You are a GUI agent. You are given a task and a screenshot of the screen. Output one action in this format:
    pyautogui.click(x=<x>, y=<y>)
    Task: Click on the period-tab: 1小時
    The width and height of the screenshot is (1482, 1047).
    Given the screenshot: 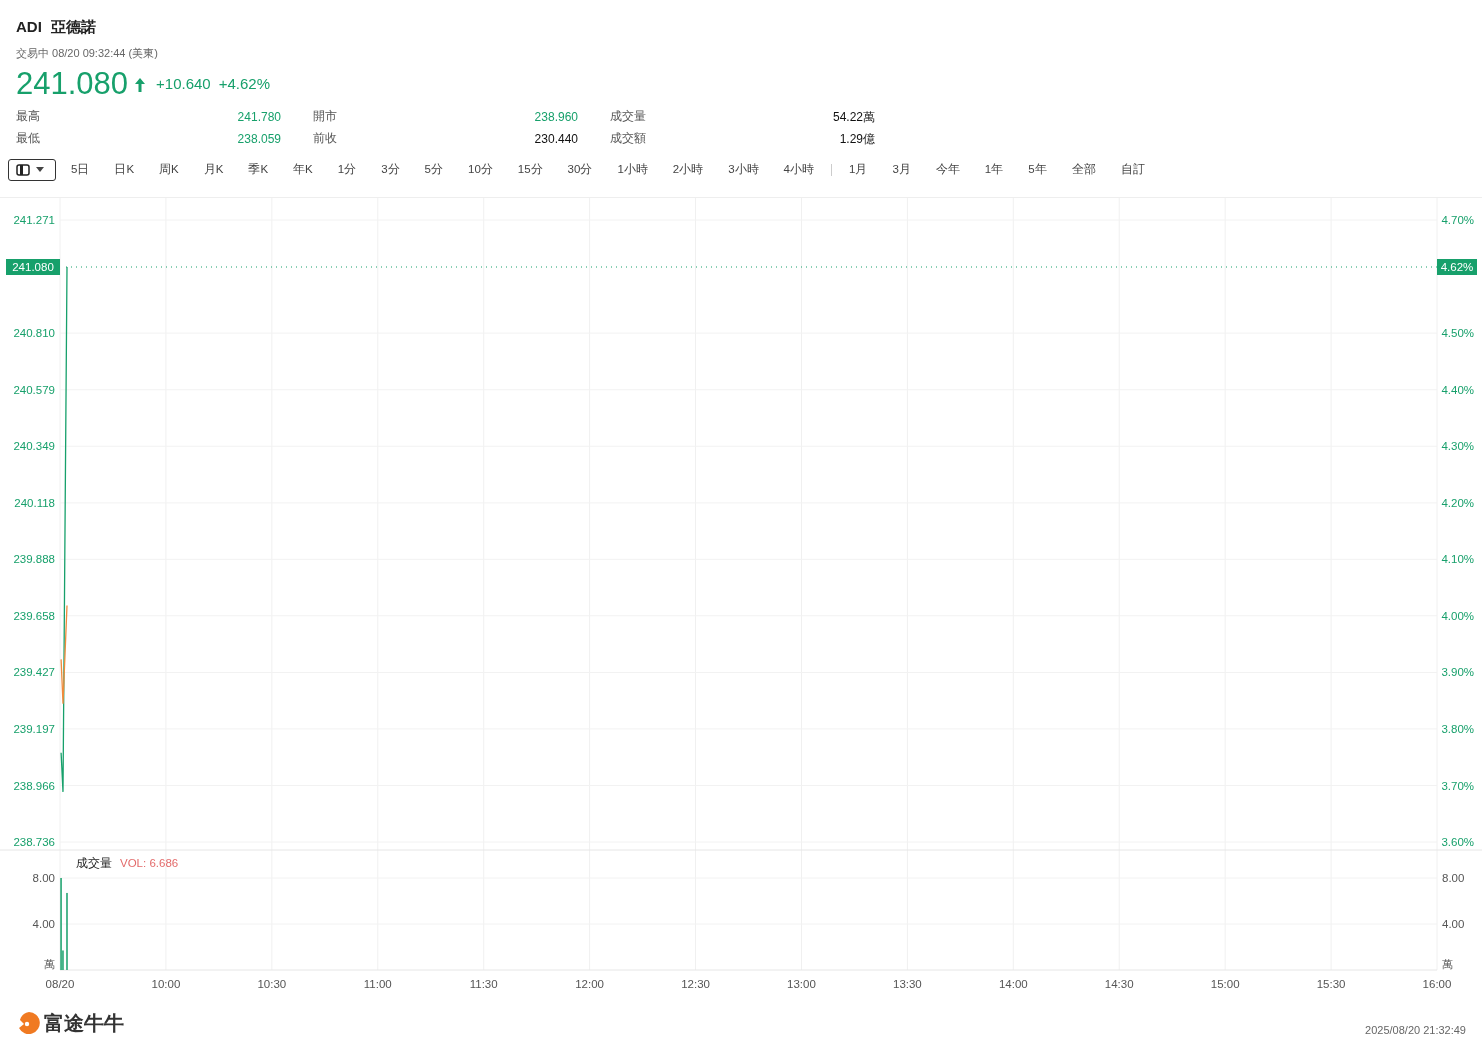 What is the action you would take?
    pyautogui.click(x=632, y=169)
    